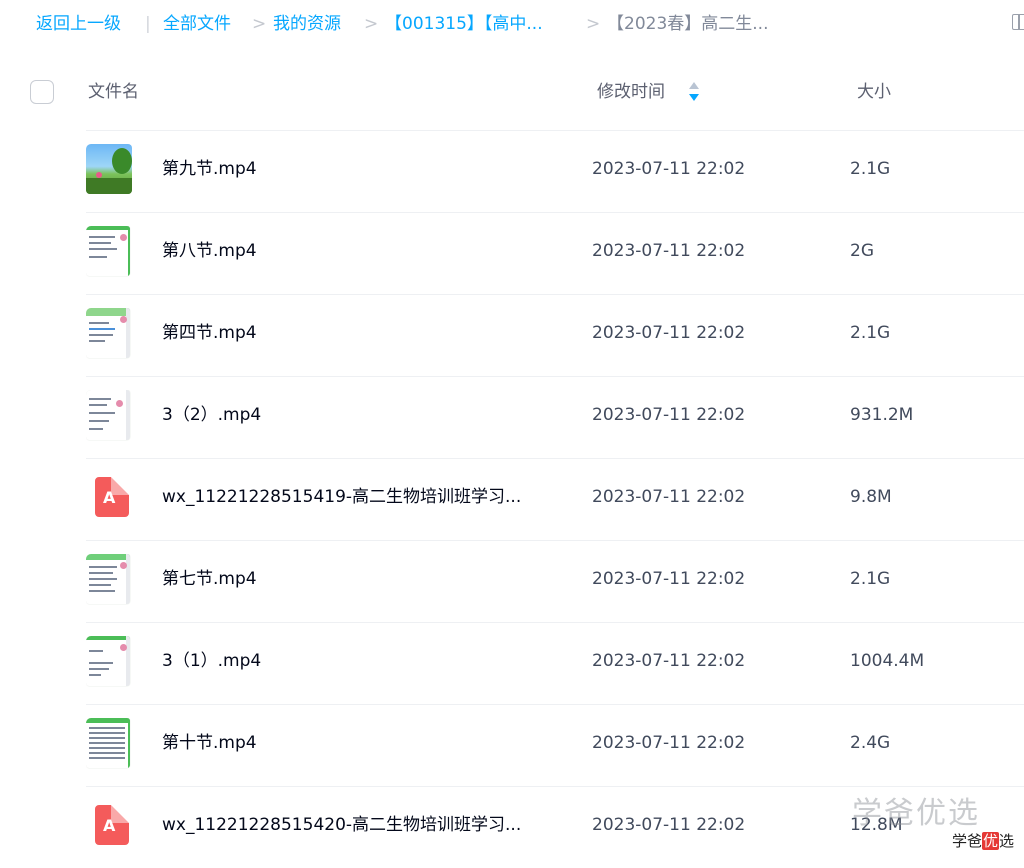 The image size is (1024, 868). What do you see at coordinates (209, 579) in the screenshot?
I see `file-name: 第七节.mp4` at bounding box center [209, 579].